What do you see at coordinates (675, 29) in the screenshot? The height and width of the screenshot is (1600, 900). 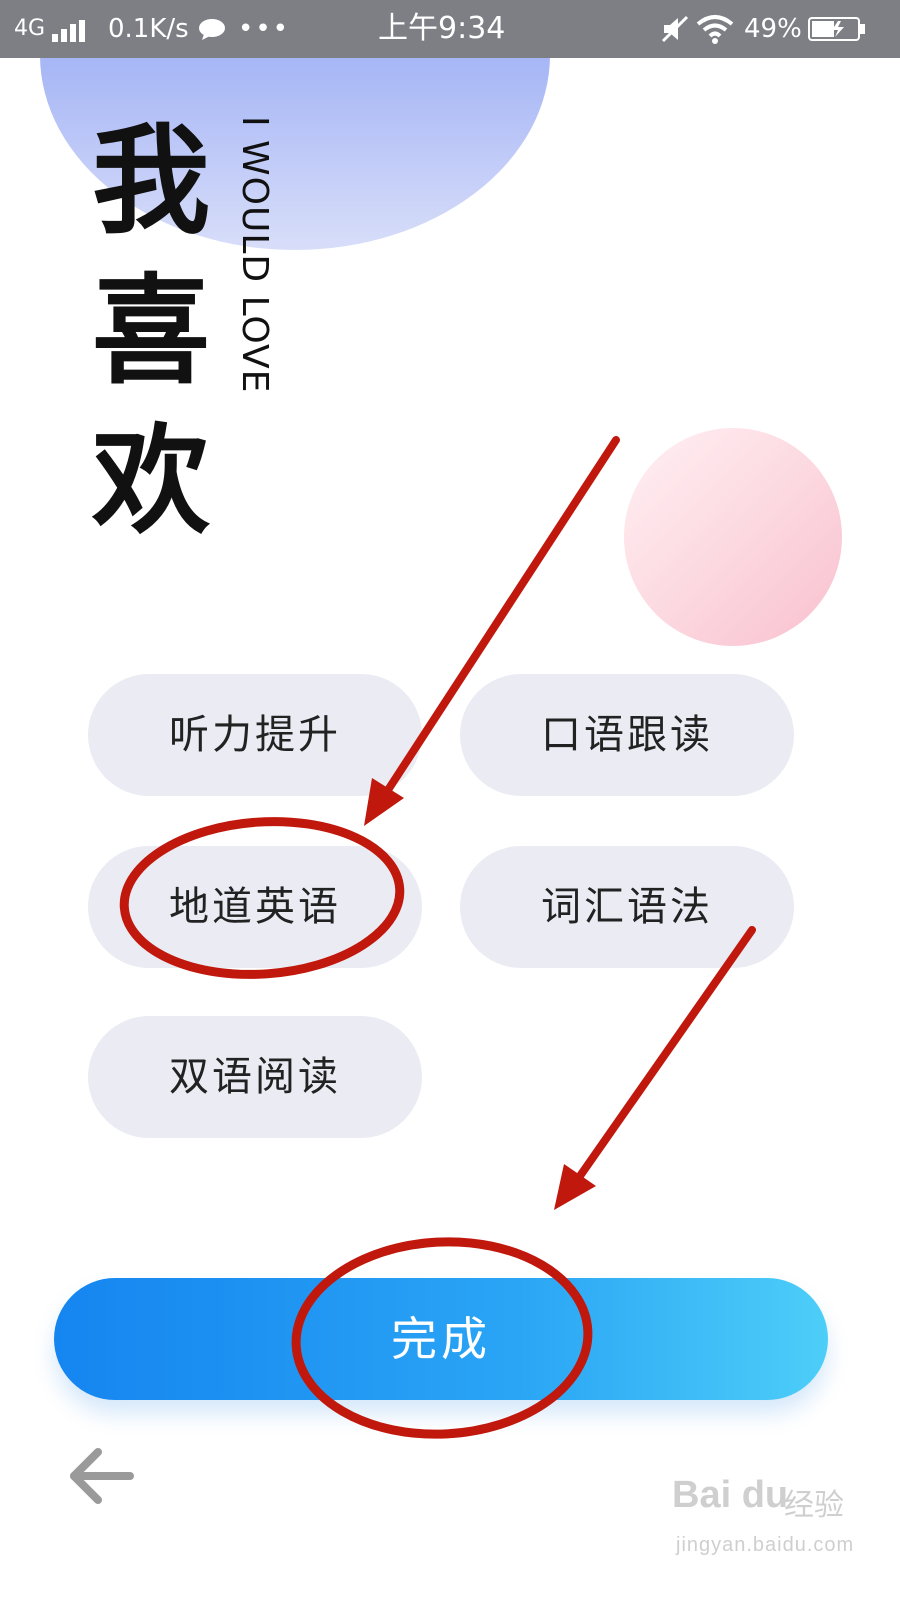 I see `mute-icon` at bounding box center [675, 29].